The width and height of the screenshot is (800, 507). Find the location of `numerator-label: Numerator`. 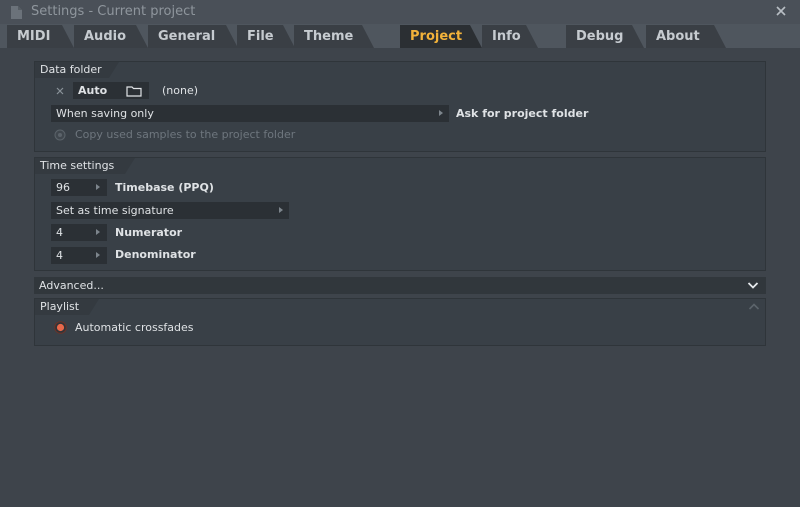

numerator-label: Numerator is located at coordinates (149, 232).